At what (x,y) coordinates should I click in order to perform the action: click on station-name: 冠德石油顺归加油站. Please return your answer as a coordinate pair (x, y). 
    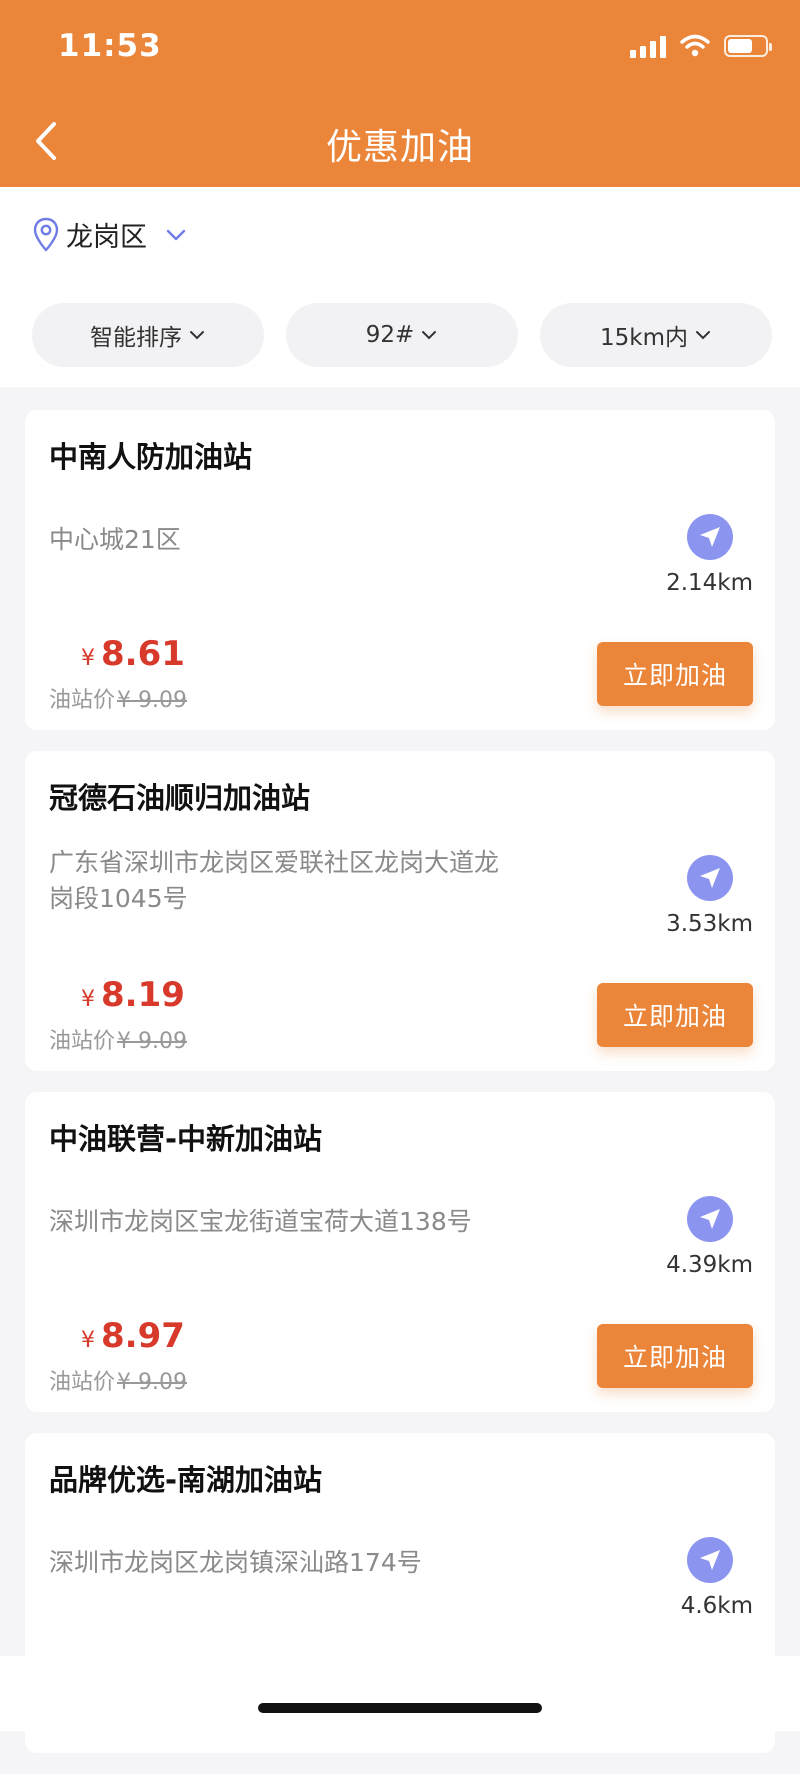
    Looking at the image, I should click on (180, 798).